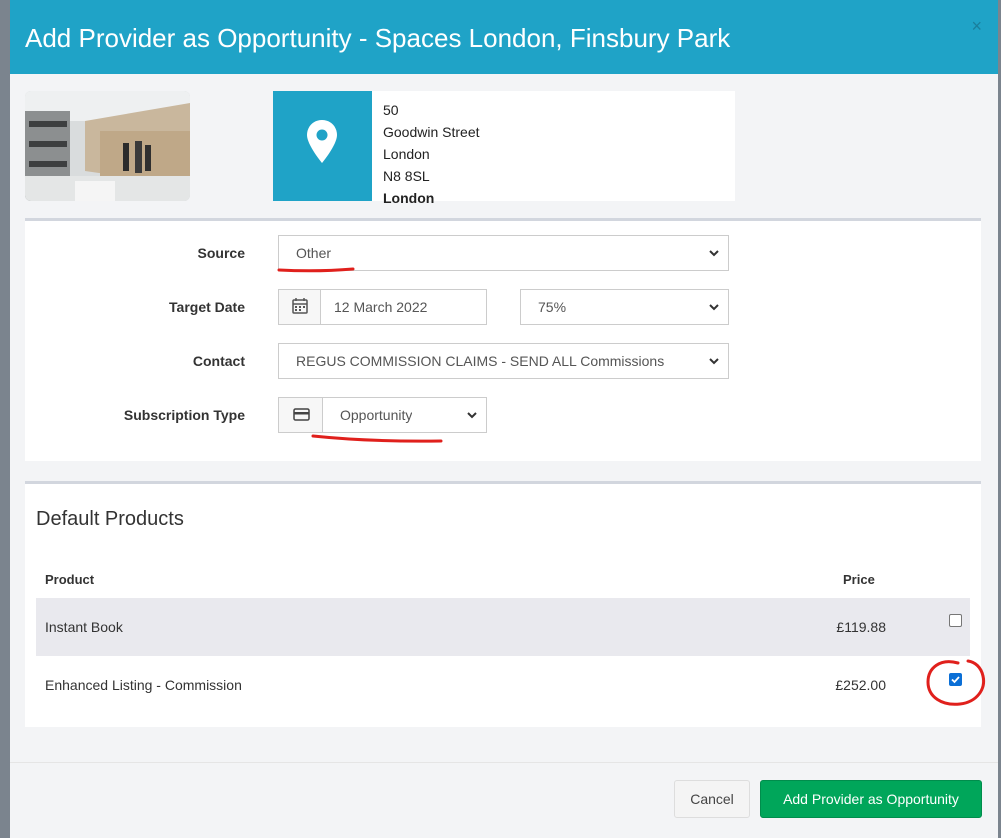 Image resolution: width=1001 pixels, height=838 pixels. I want to click on address-lines: 50 Goodwin Street London N8 8SL London, so click(431, 154).